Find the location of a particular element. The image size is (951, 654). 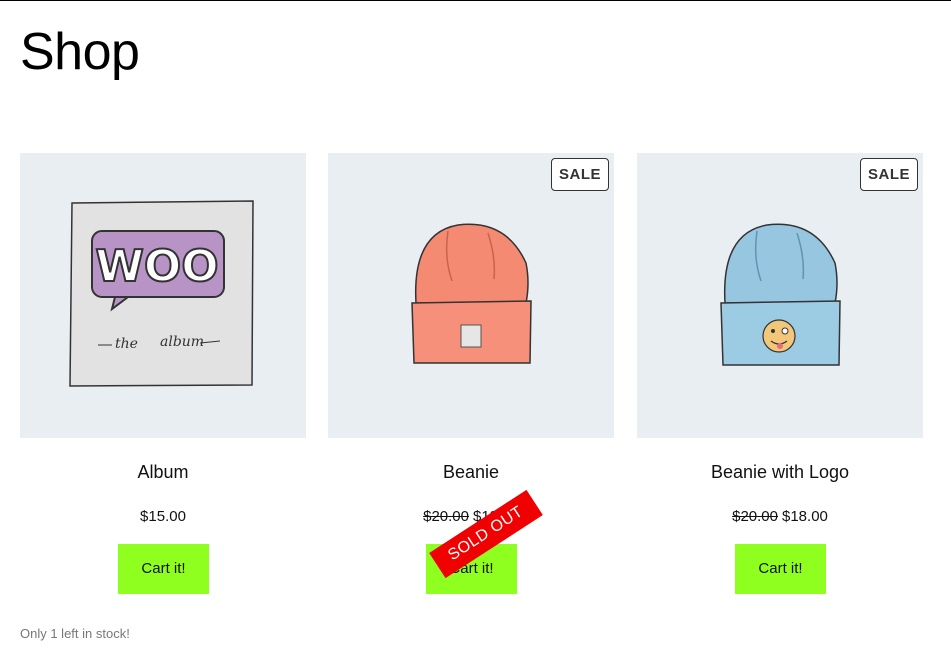

album-icon: WOO the album is located at coordinates (161, 293).